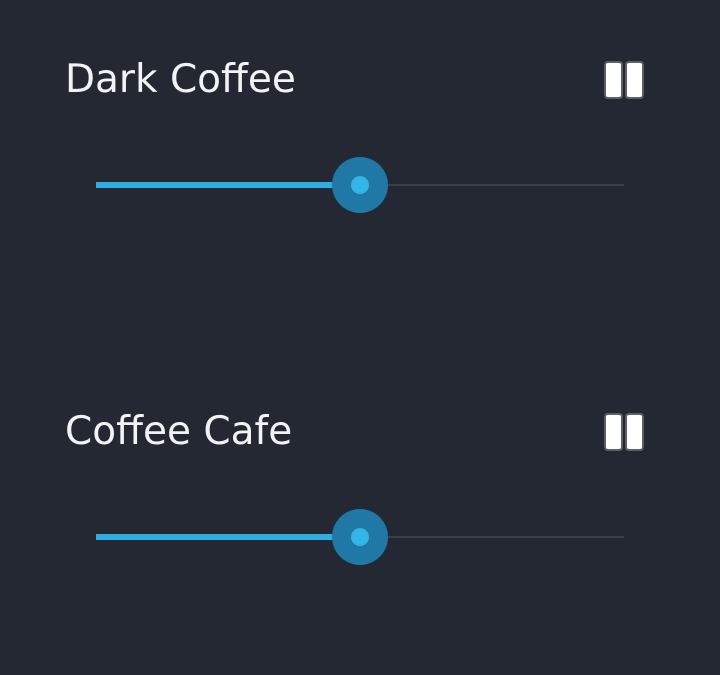 The height and width of the screenshot is (675, 720). Describe the element at coordinates (180, 79) in the screenshot. I see `sound-title: Dark Coffee` at that location.